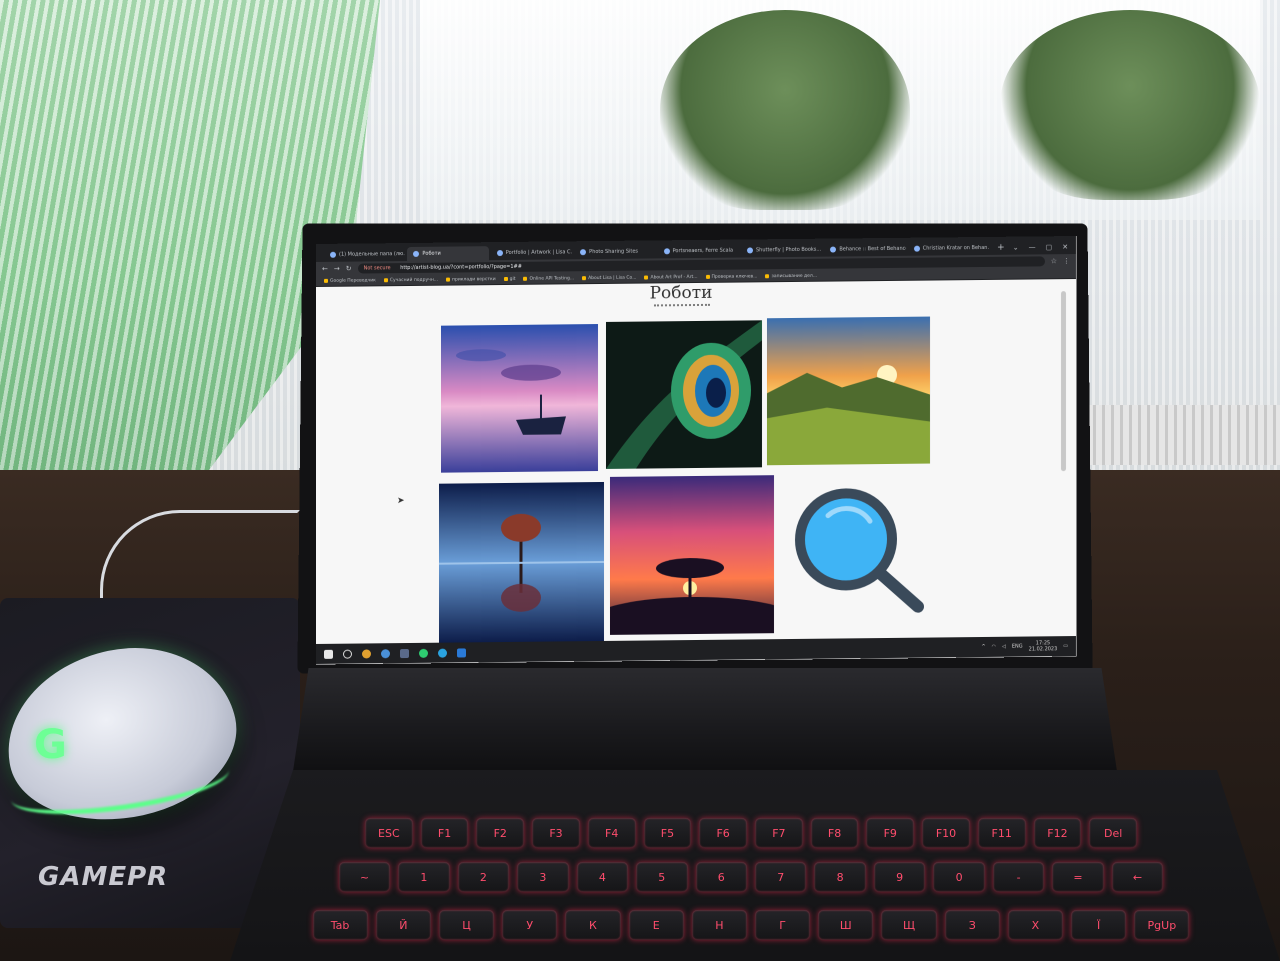 This screenshot has width=1280, height=961. What do you see at coordinates (385, 653) in the screenshot?
I see `app-icon` at bounding box center [385, 653].